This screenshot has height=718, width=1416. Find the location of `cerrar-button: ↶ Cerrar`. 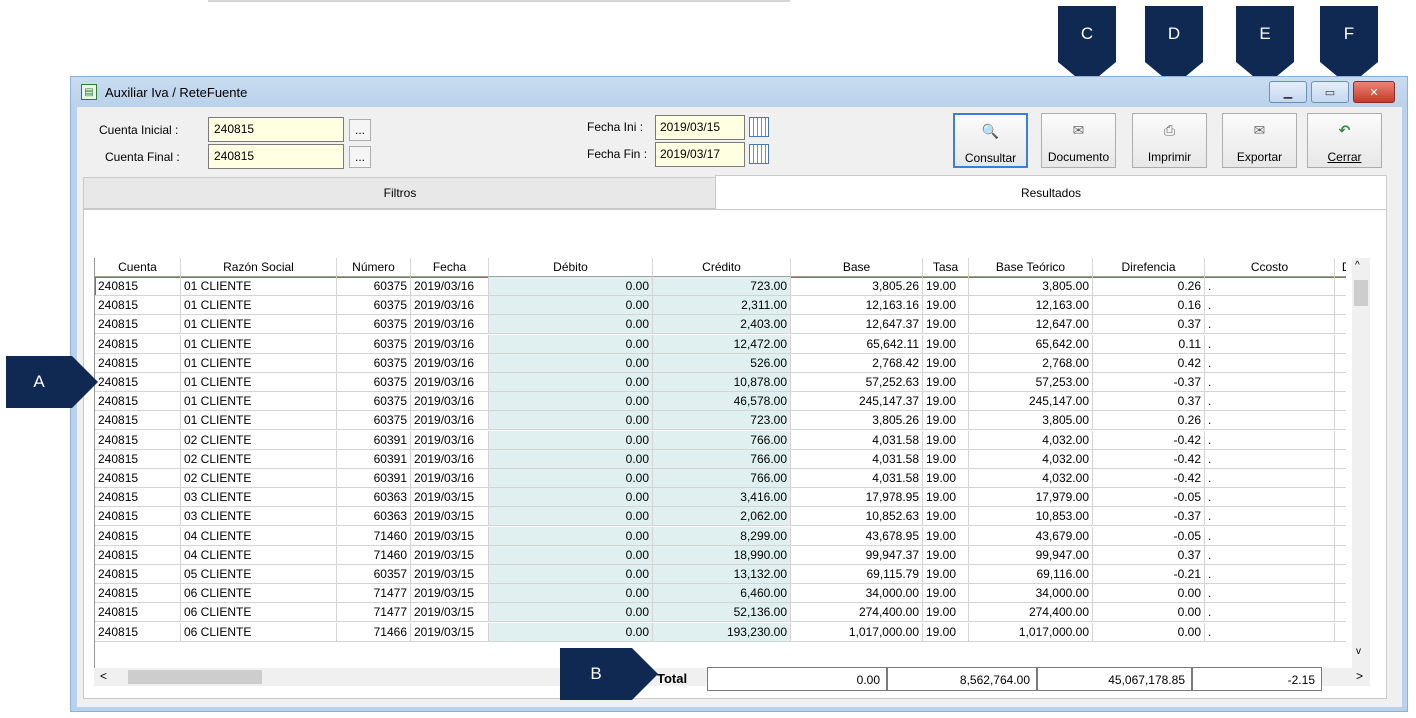

cerrar-button: ↶ Cerrar is located at coordinates (1344, 140).